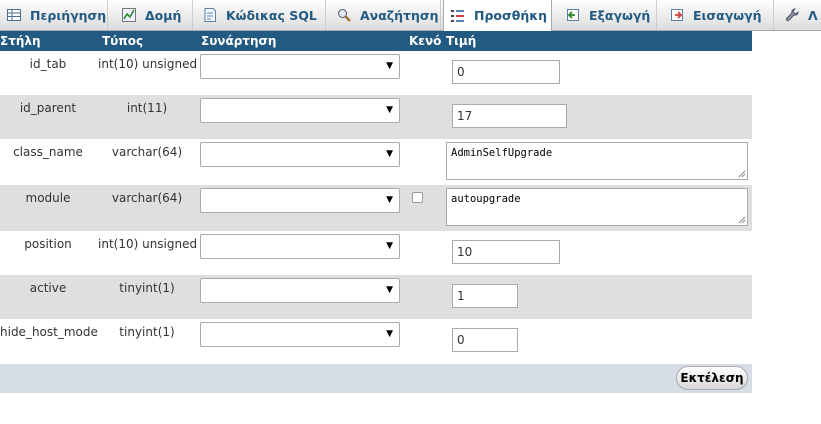 The image size is (821, 424). I want to click on column-name: hide_host_mode, so click(49, 332).